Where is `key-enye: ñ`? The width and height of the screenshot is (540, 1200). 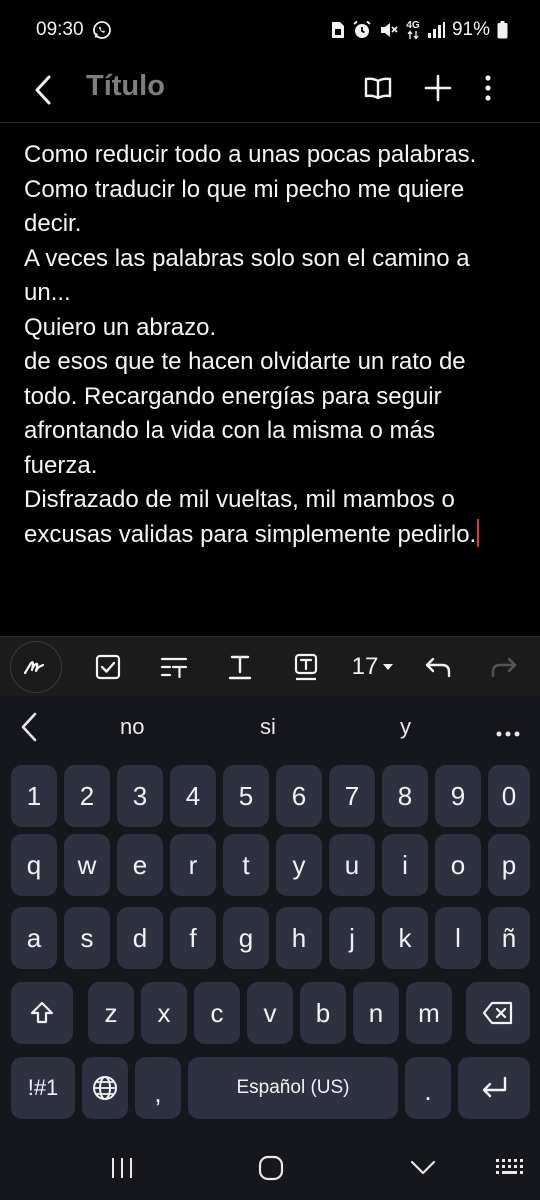
key-enye: ñ is located at coordinates (509, 938).